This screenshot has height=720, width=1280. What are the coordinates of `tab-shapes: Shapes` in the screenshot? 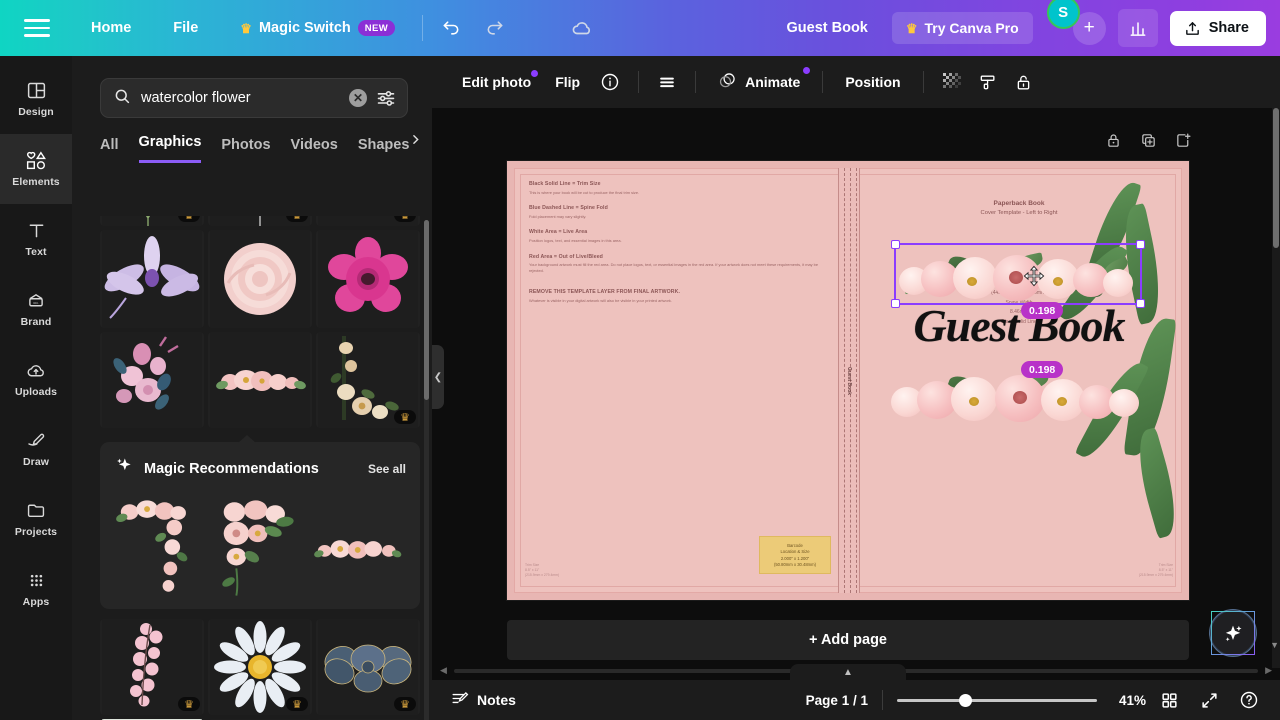 It's located at (384, 150).